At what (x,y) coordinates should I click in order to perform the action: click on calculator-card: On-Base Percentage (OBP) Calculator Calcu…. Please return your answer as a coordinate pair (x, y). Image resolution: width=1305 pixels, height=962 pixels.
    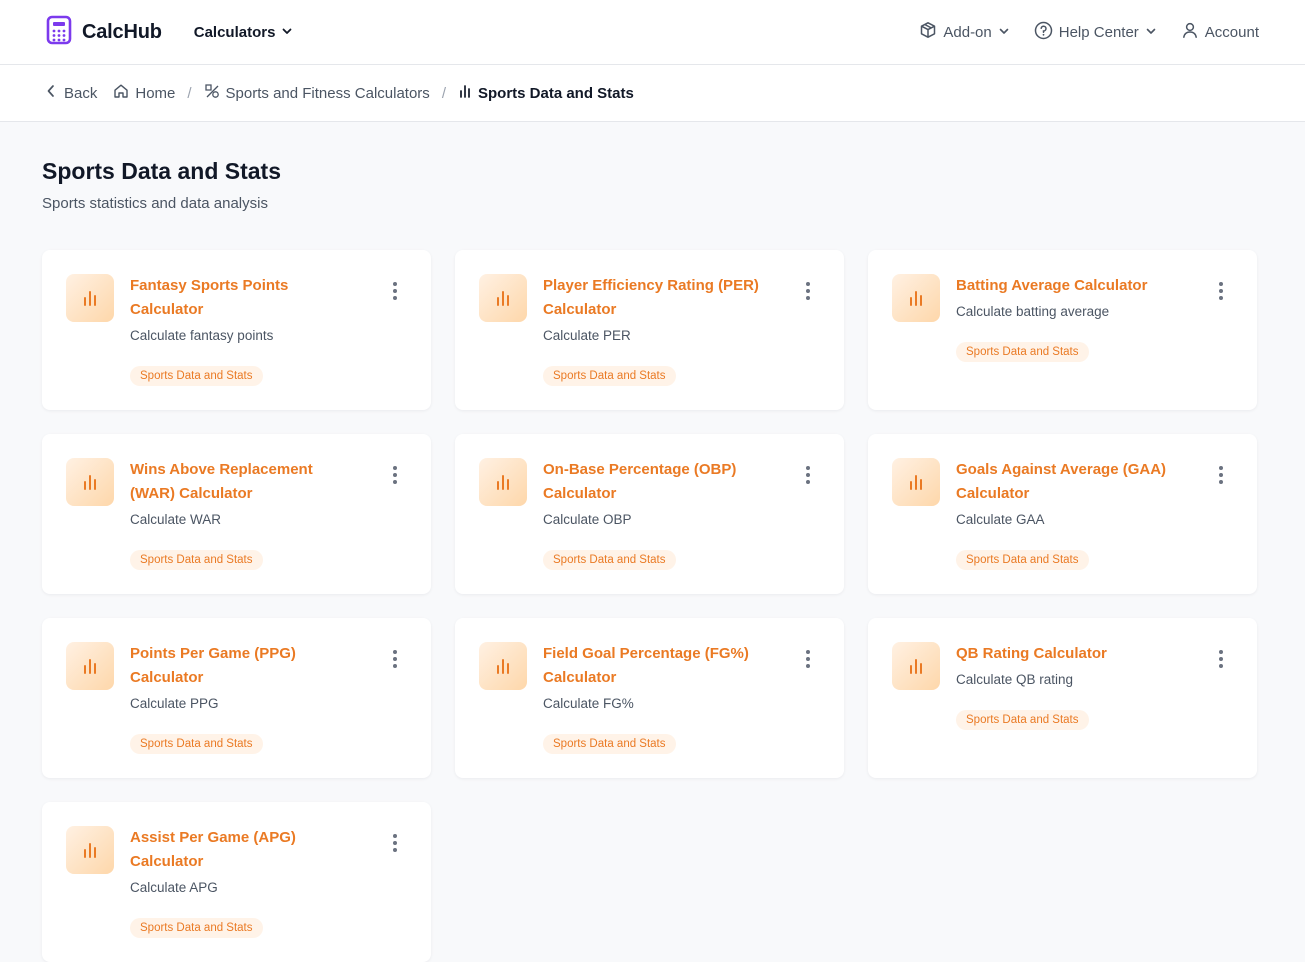
    Looking at the image, I should click on (649, 514).